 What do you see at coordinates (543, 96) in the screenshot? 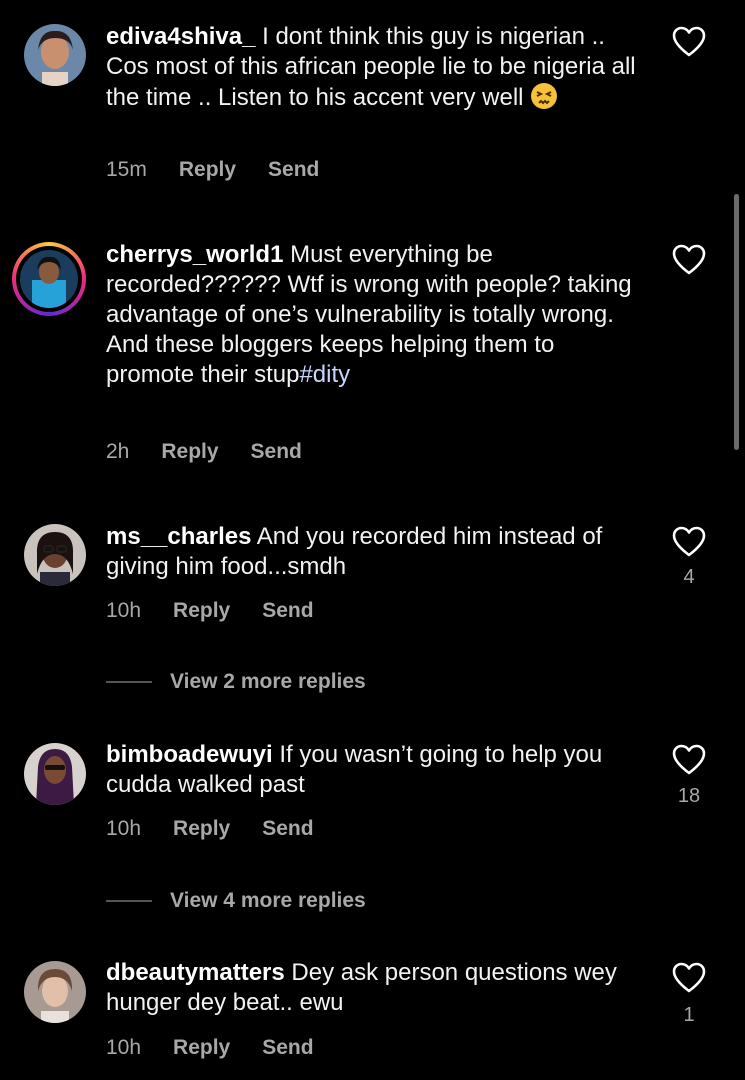
I see `persevering-face-emoji` at bounding box center [543, 96].